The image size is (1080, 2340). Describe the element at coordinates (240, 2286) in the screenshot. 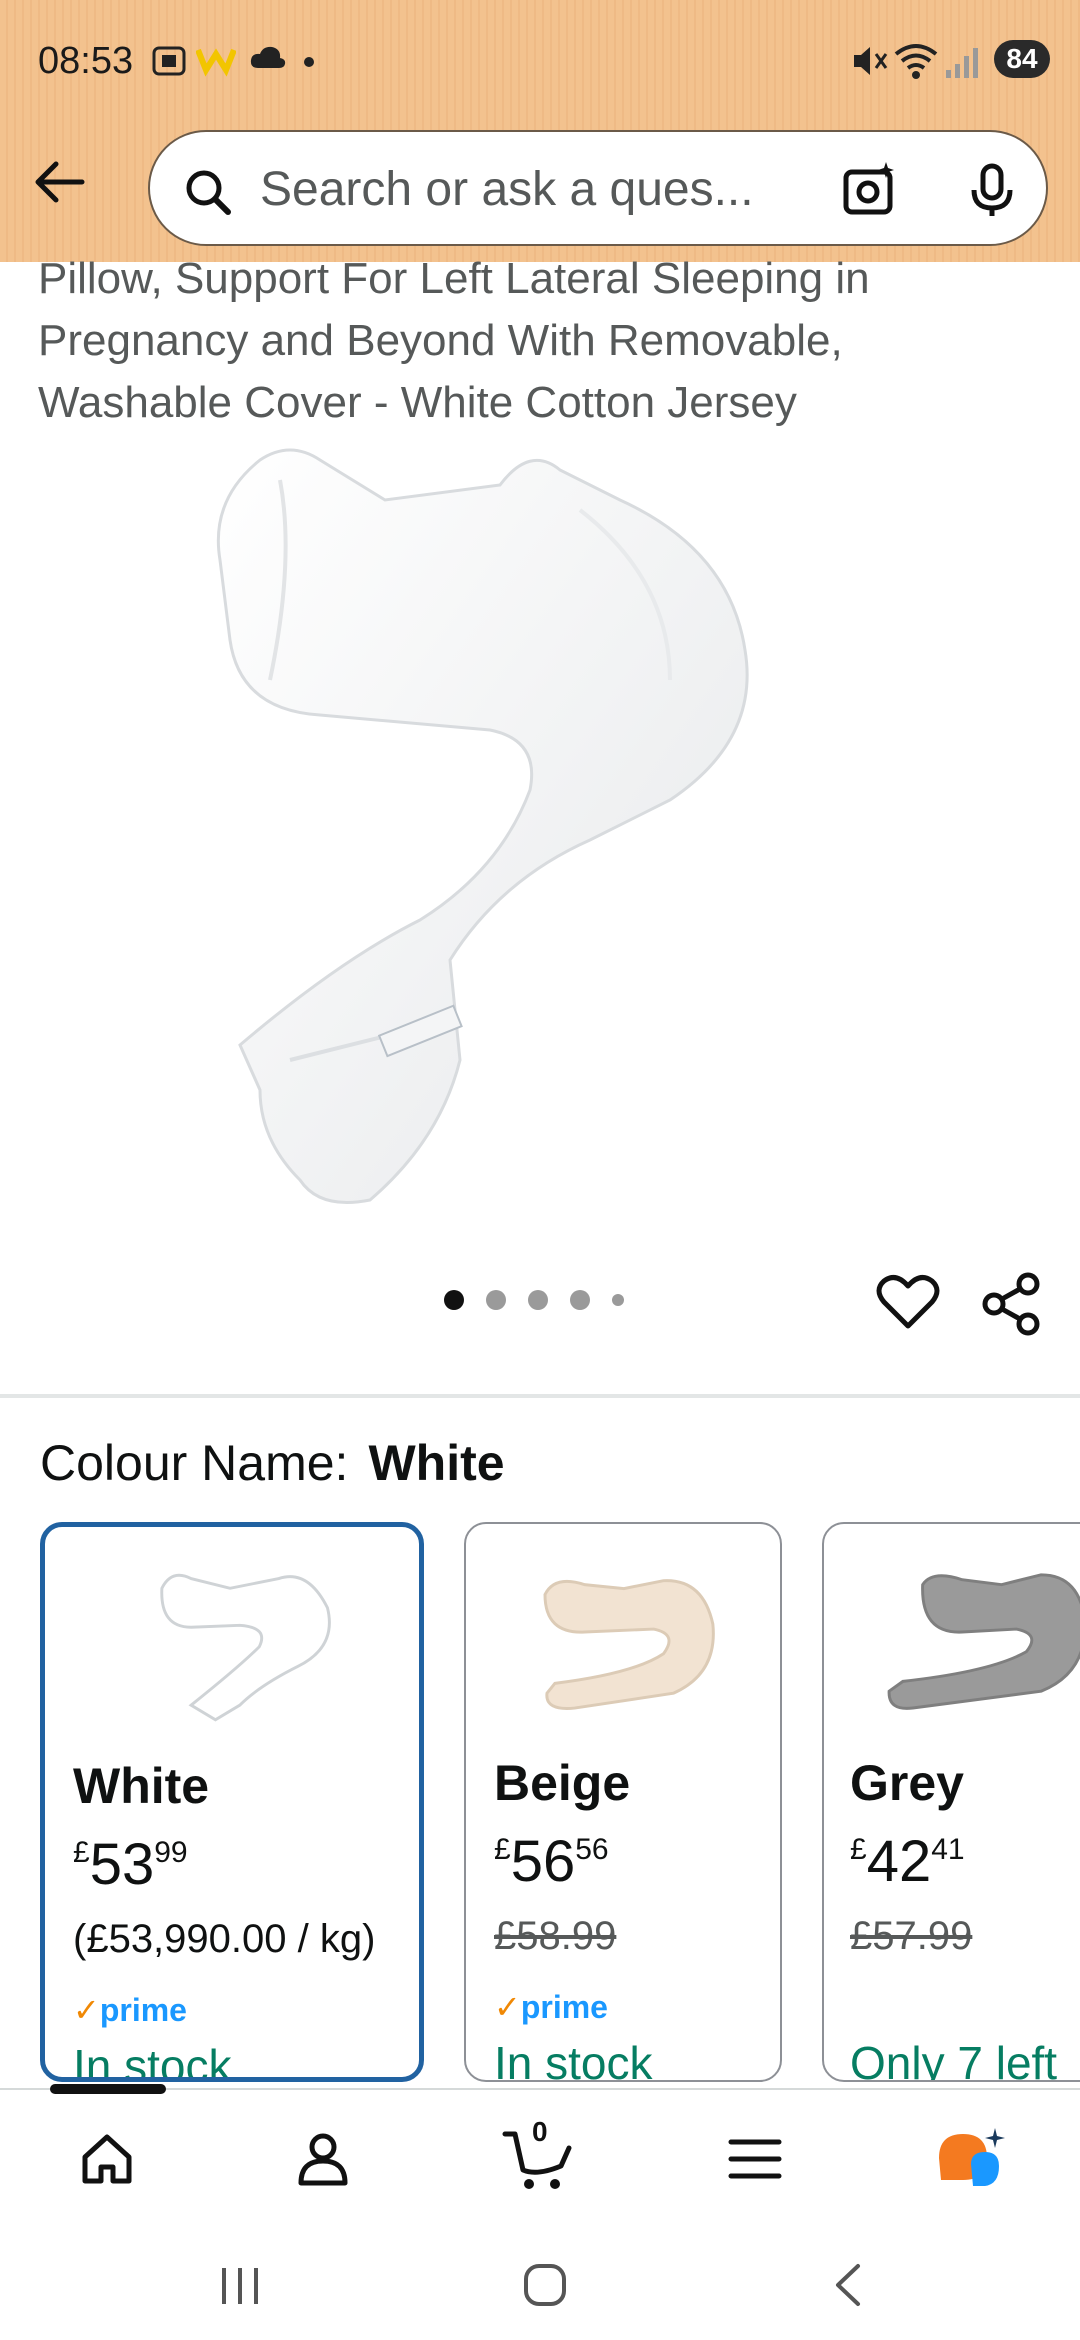

I see `recent-apps-icon` at that location.